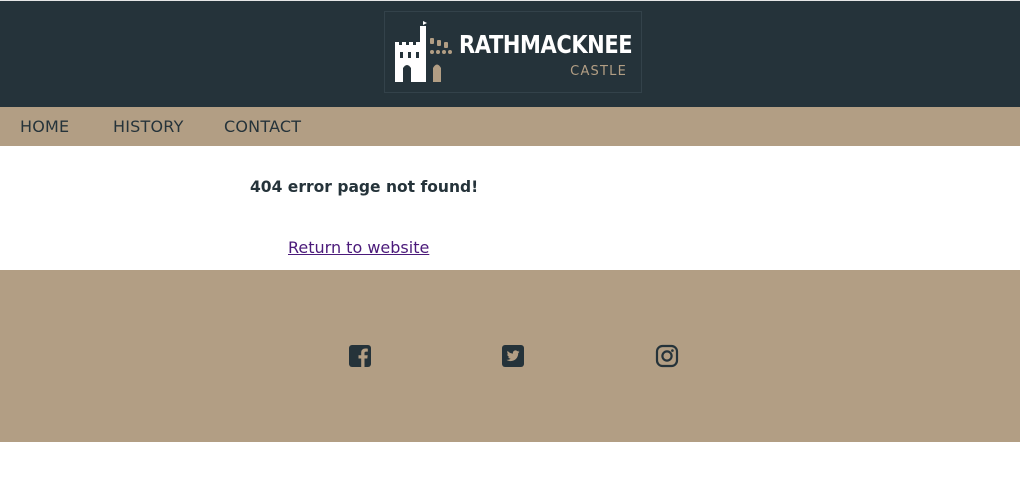  Describe the element at coordinates (423, 51) in the screenshot. I see `castle-icon` at that location.